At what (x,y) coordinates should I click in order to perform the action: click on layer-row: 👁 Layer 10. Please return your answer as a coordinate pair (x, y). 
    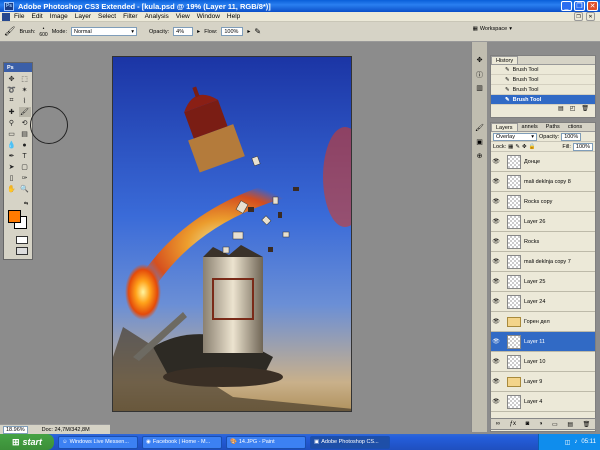
    Looking at the image, I should click on (543, 362).